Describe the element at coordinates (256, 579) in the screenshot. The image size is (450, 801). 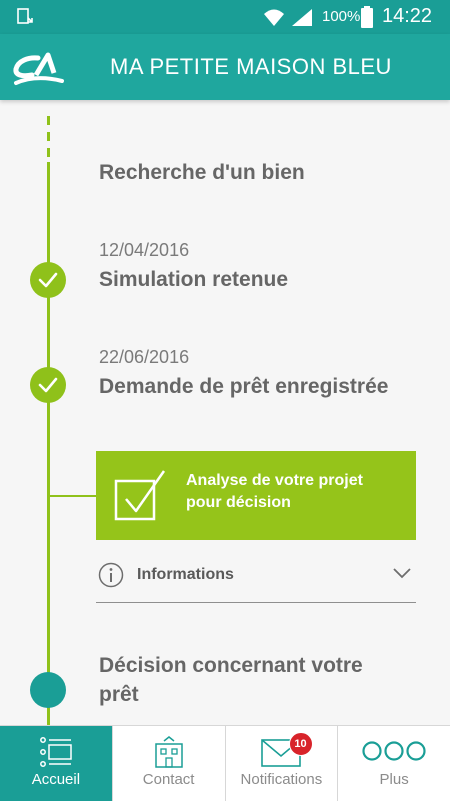
I see `informations-toggle: Informations` at that location.